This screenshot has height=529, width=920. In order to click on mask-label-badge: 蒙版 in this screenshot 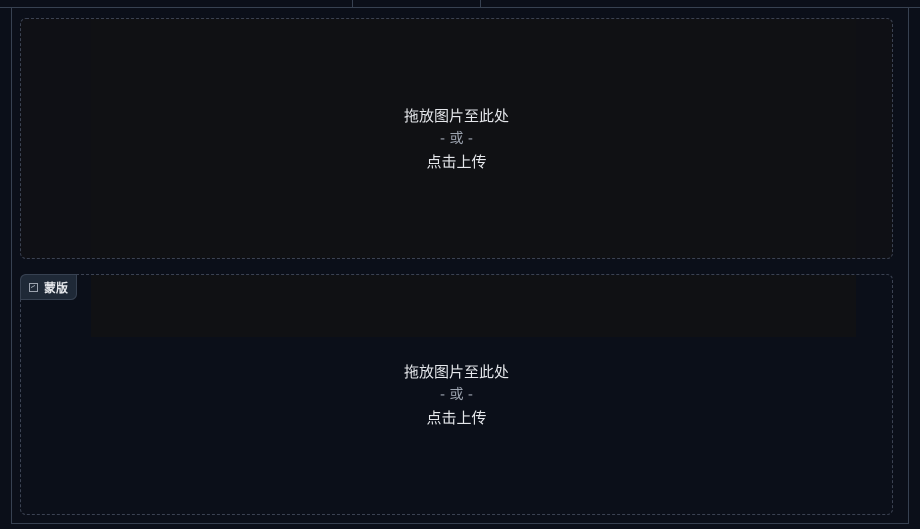, I will do `click(49, 287)`.